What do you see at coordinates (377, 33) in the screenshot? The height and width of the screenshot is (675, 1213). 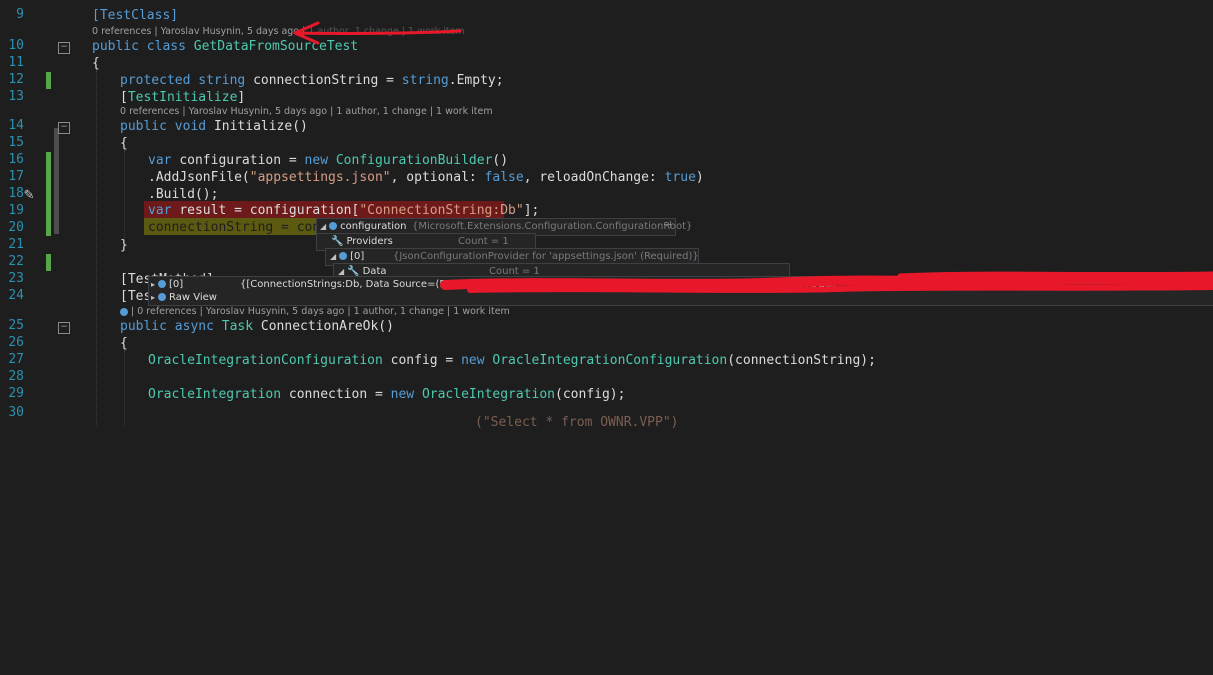 I see `annotation-arrow` at bounding box center [377, 33].